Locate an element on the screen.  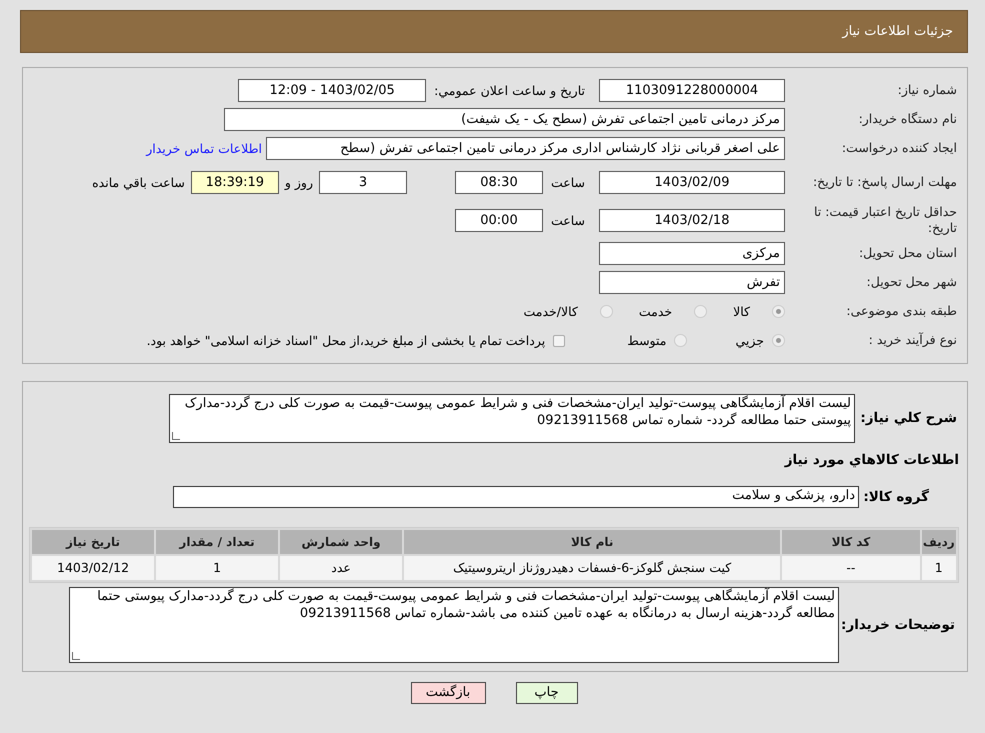
field-label: تاریخ و ساعت اعلان عمومي: is located at coordinates (509, 90).